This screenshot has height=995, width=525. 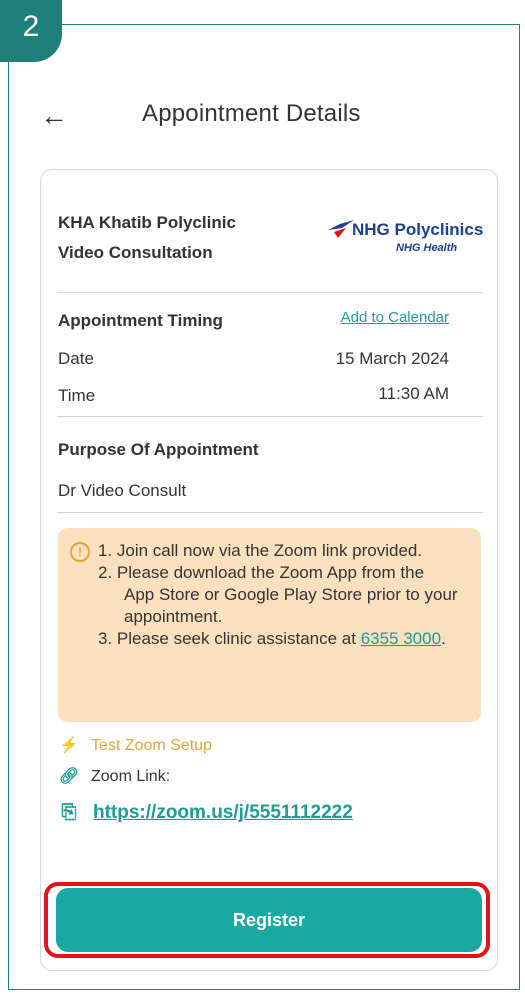 What do you see at coordinates (223, 812) in the screenshot?
I see `zoom-url-link: https://zoom.us/j/5551112222` at bounding box center [223, 812].